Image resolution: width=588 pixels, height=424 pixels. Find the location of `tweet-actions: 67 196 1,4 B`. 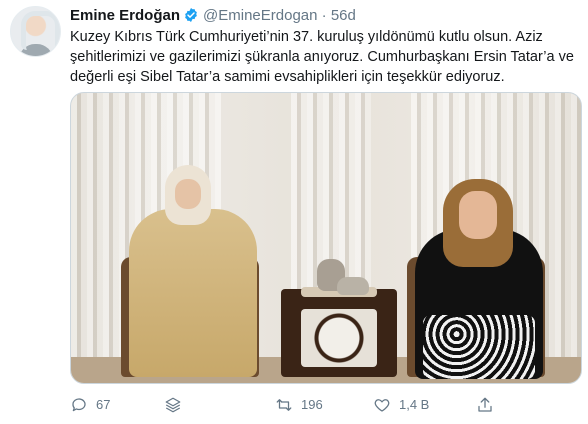

tweet-actions: 67 196 1,4 B is located at coordinates (322, 405).